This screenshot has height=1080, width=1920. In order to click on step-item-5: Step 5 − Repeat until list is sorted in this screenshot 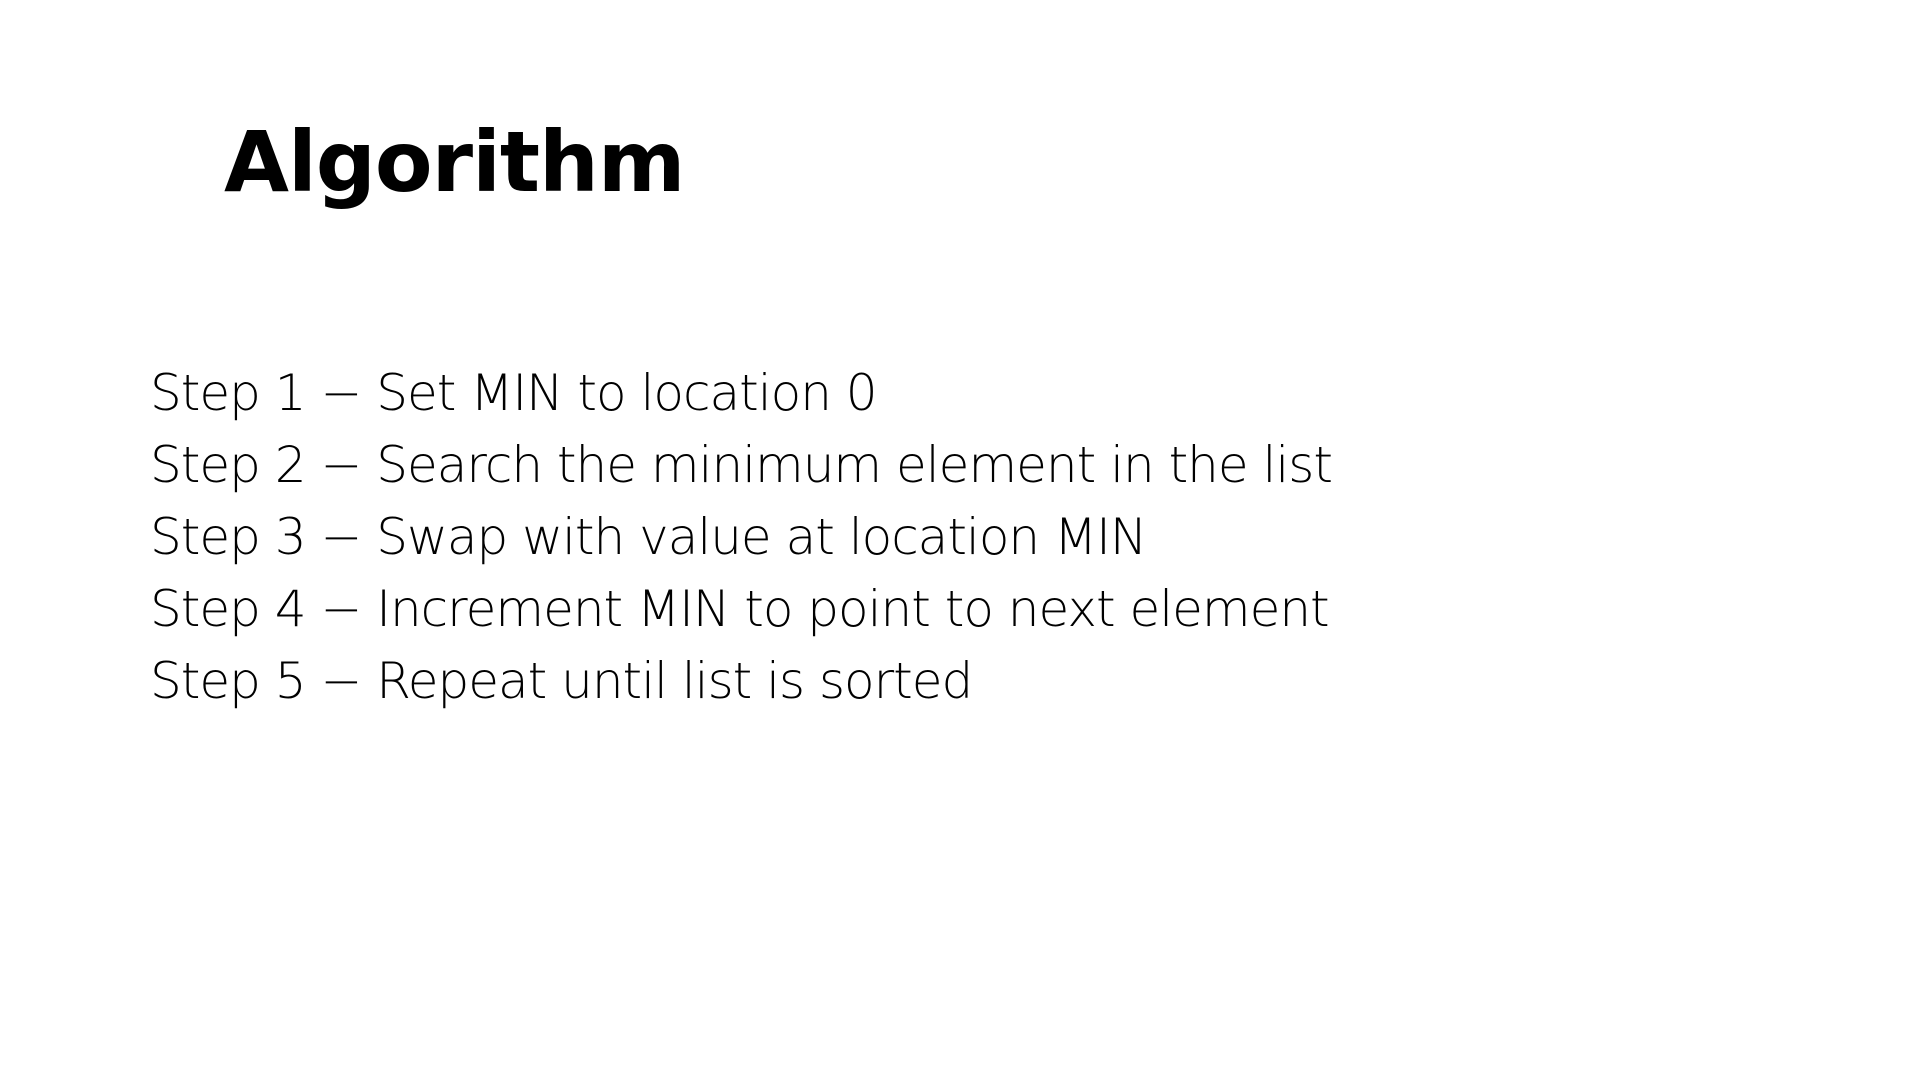, I will do `click(561, 681)`.